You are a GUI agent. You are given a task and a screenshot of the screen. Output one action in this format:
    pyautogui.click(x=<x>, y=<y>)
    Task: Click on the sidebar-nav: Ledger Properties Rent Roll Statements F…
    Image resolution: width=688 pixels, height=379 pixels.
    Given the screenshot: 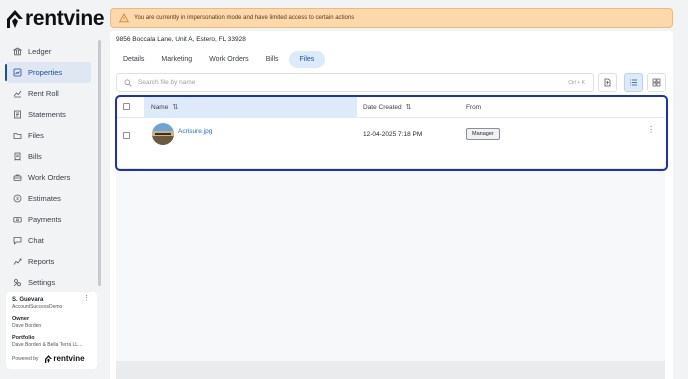 What is the action you would take?
    pyautogui.click(x=48, y=167)
    